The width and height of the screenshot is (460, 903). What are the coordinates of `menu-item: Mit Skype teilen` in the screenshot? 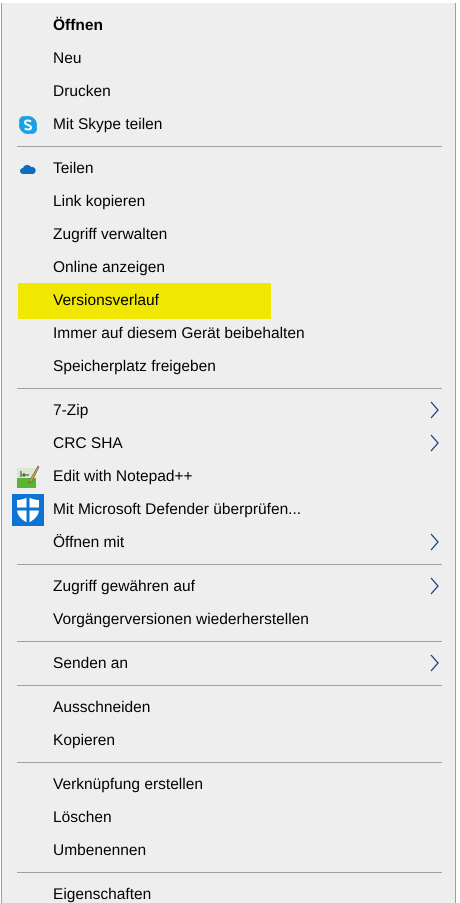 It's located at (107, 125).